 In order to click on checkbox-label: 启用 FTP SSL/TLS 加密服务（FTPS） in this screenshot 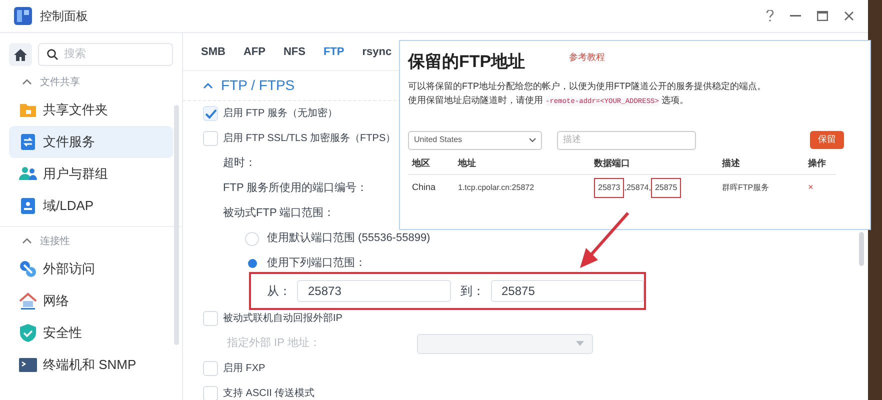, I will do `click(309, 139)`.